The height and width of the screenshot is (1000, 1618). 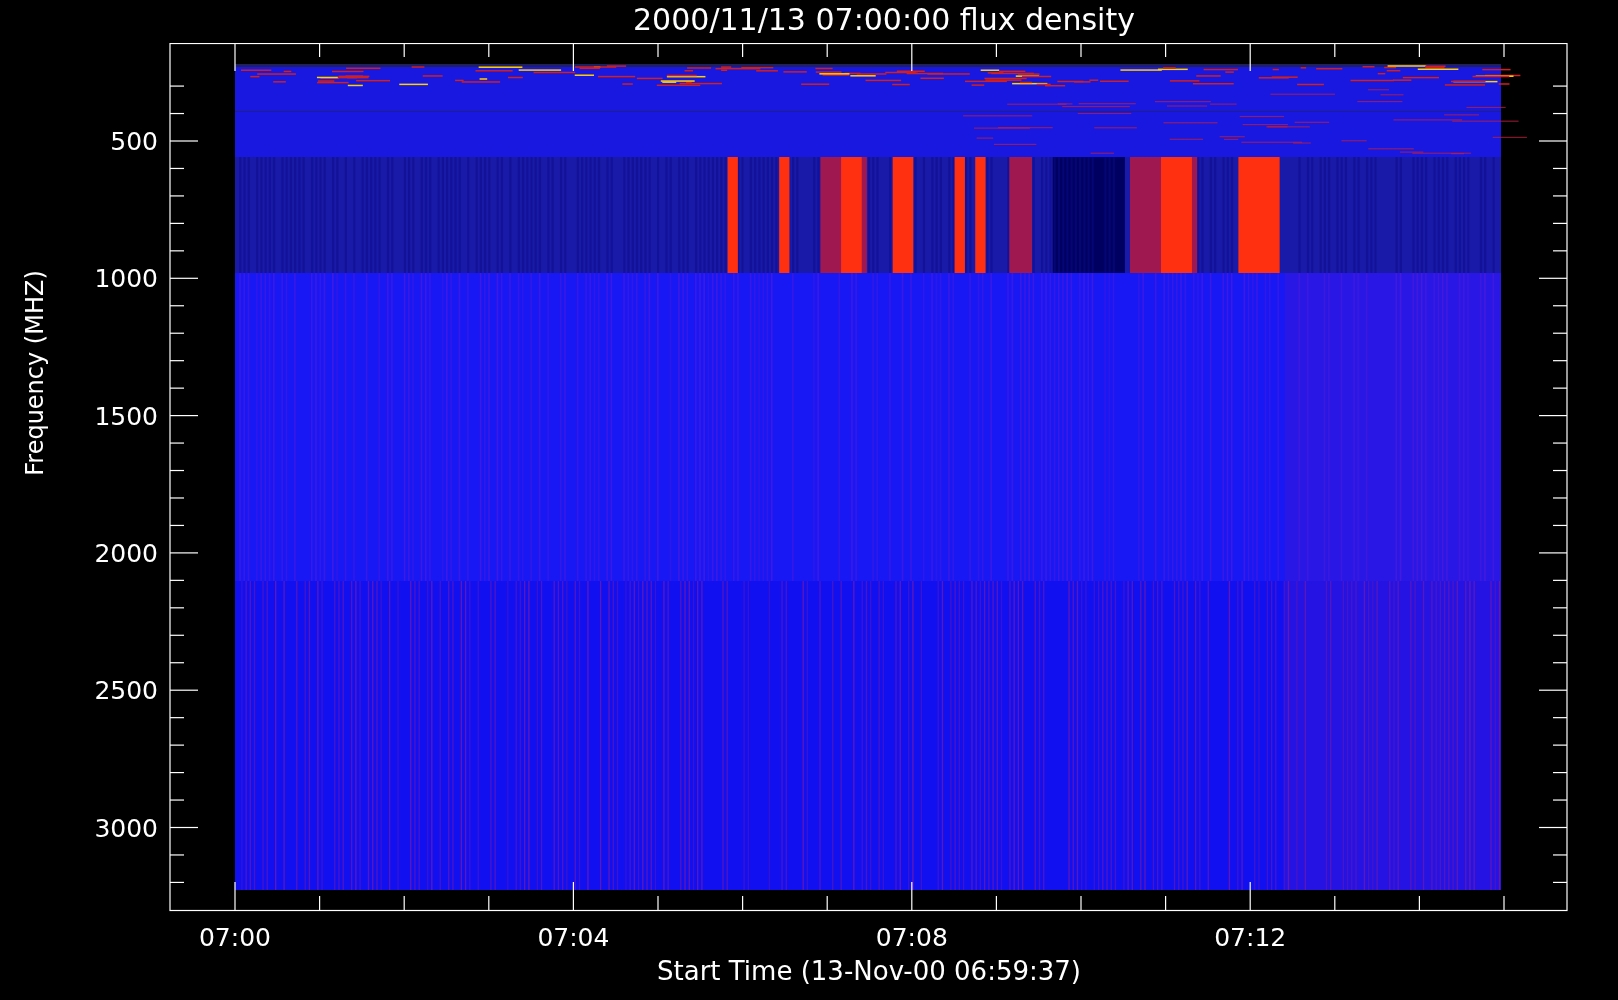 What do you see at coordinates (235, 937) in the screenshot?
I see `x-tick-label: 07:00` at bounding box center [235, 937].